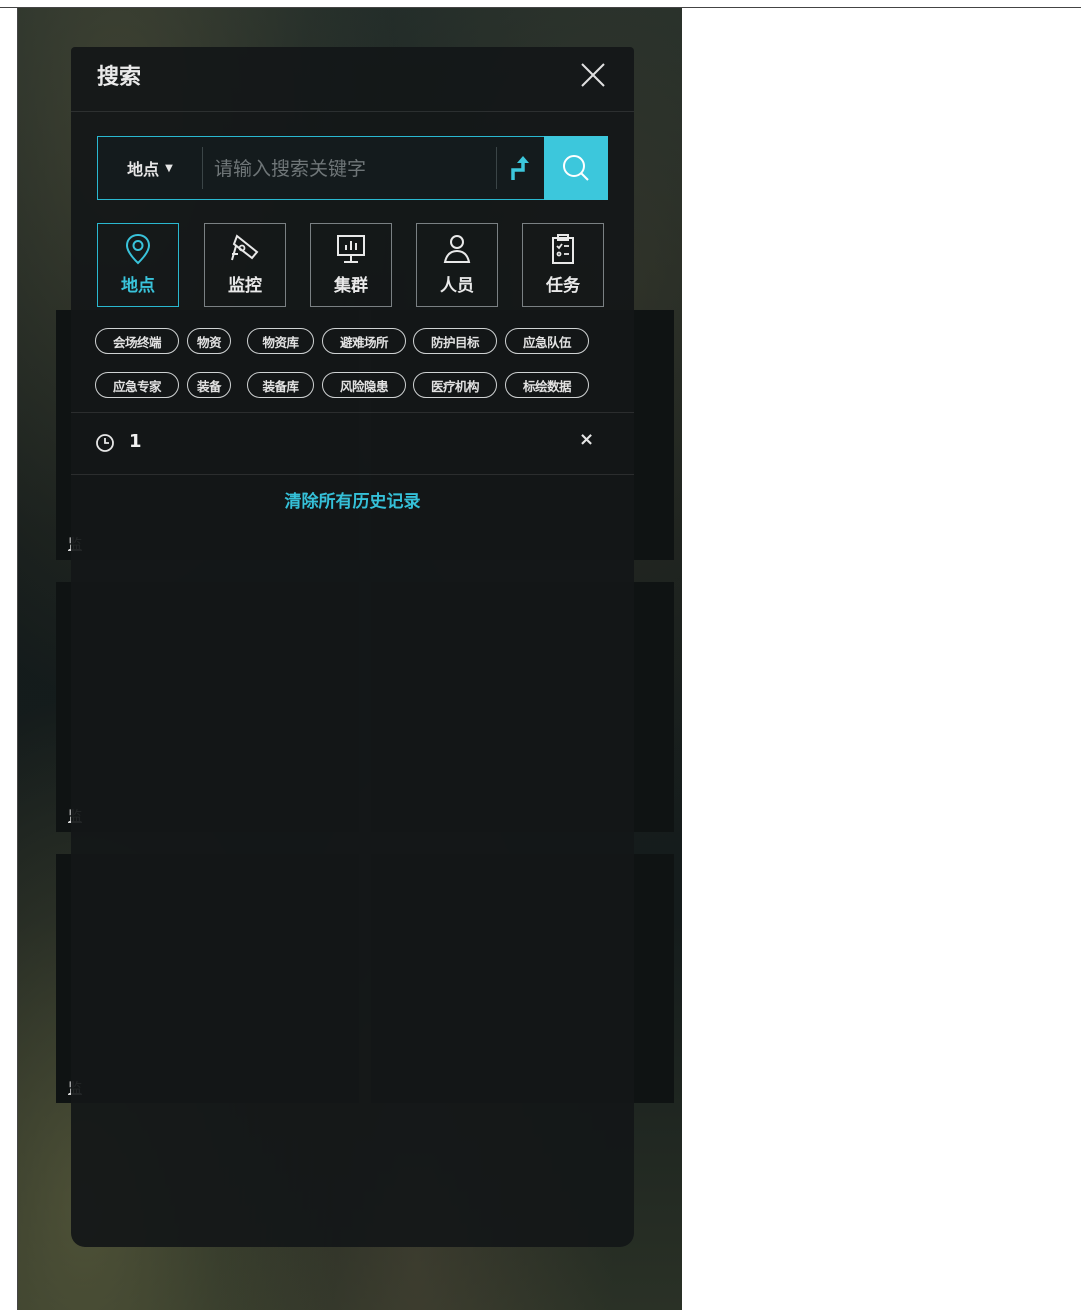 The image size is (1081, 1310). What do you see at coordinates (457, 249) in the screenshot?
I see `person-icon` at bounding box center [457, 249].